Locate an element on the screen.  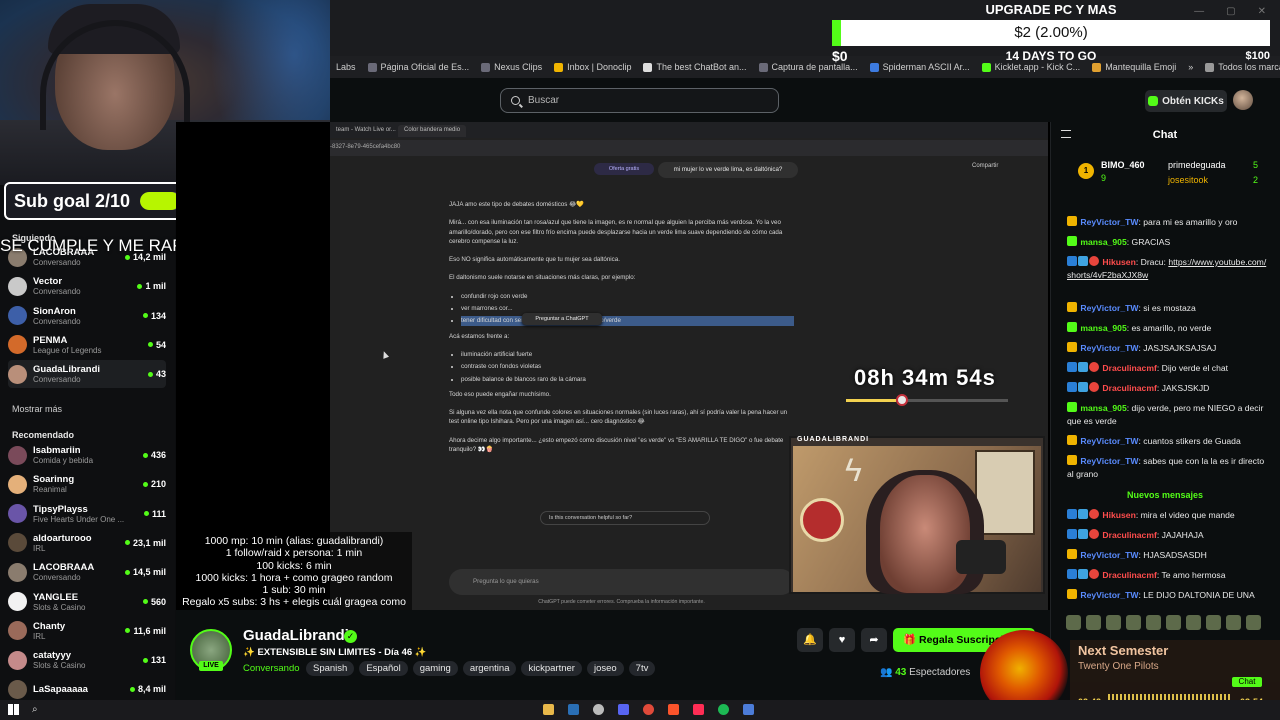
emote-bar is located at coordinates (1168, 624).